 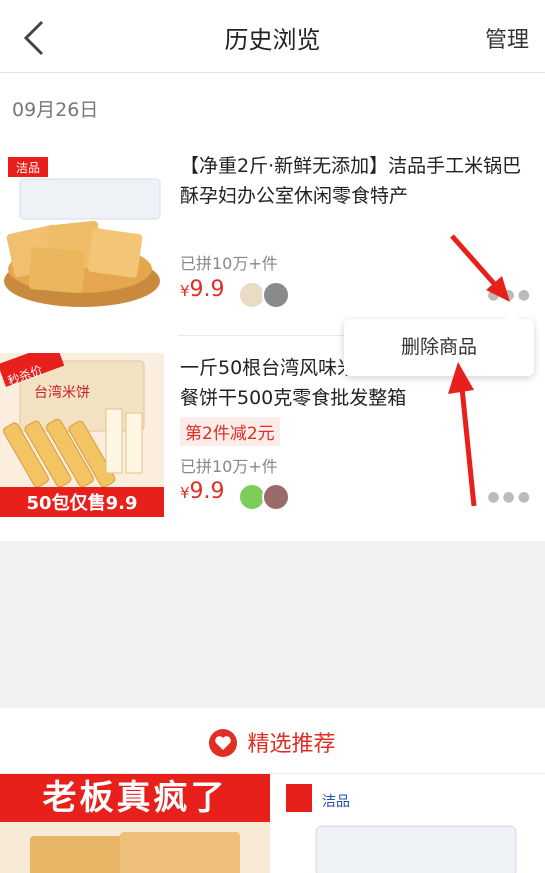 What do you see at coordinates (55, 110) in the screenshot?
I see `date-header: 09月26日` at bounding box center [55, 110].